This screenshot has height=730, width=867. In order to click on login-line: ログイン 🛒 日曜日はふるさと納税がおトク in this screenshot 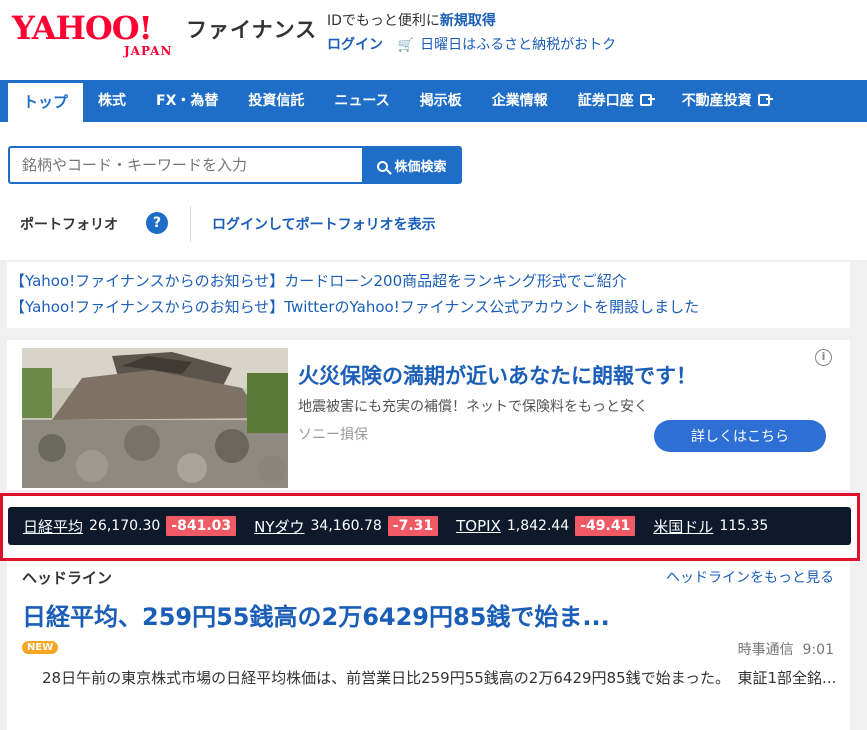, I will do `click(471, 44)`.